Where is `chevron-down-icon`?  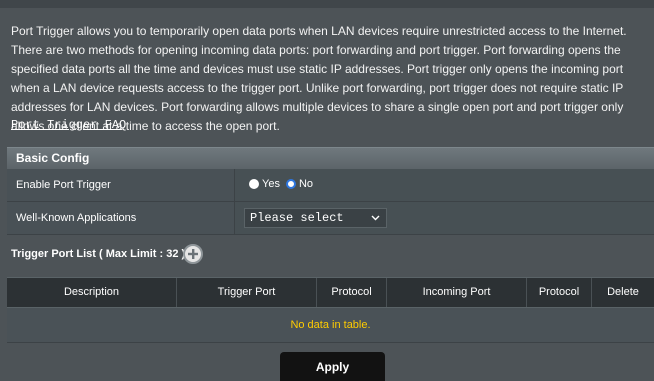 chevron-down-icon is located at coordinates (375, 222).